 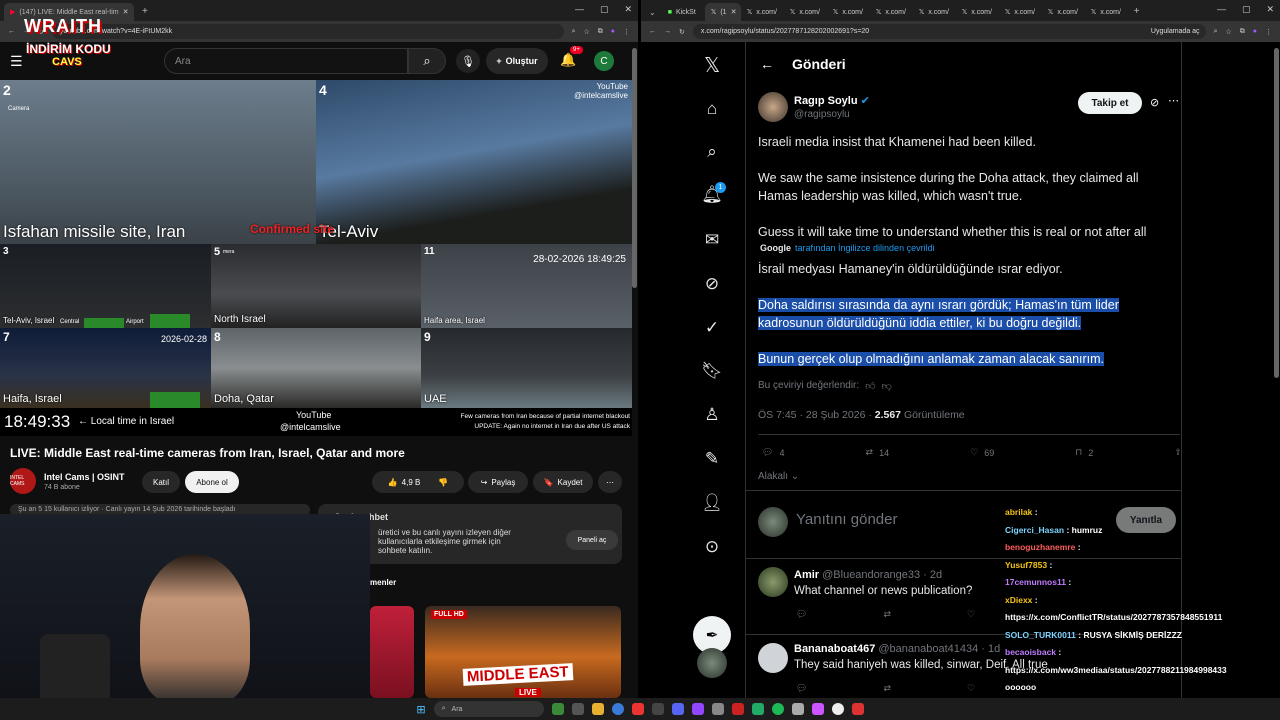 I want to click on related-filter: Alakalı ⌄, so click(x=778, y=476).